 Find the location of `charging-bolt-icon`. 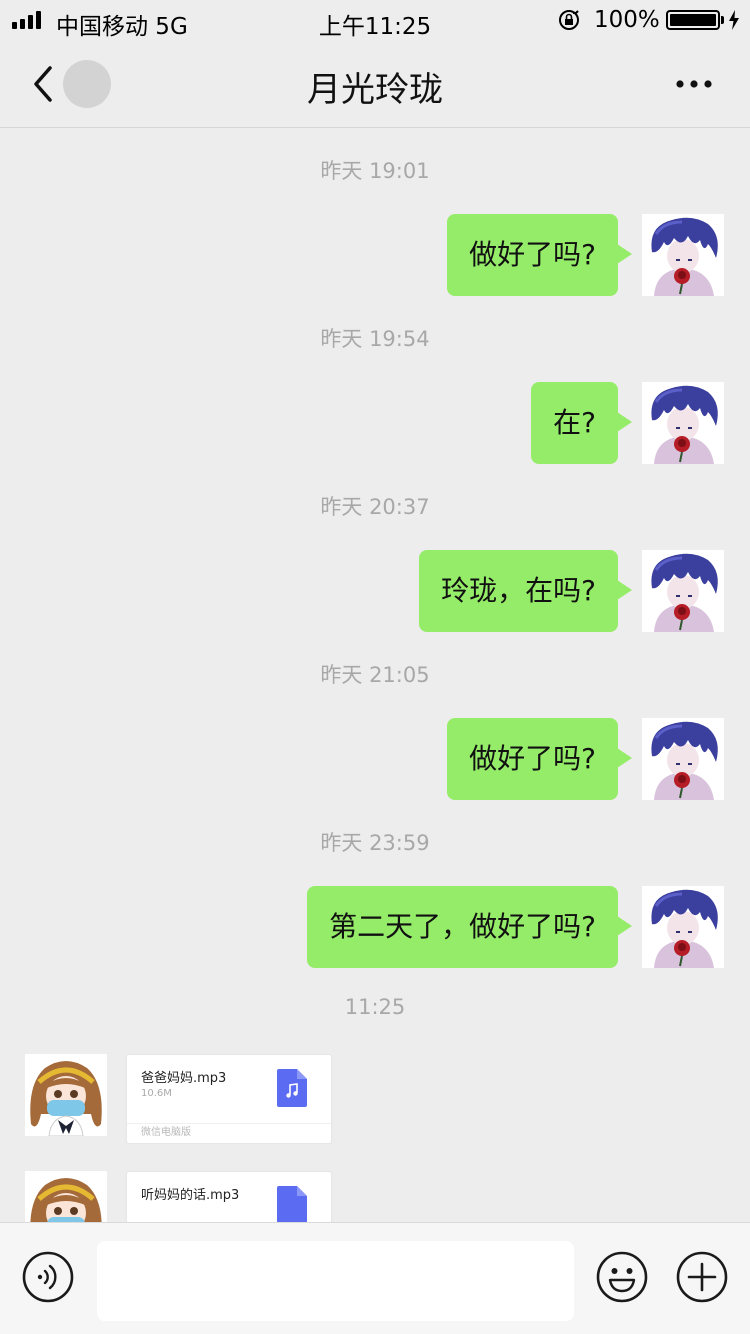

charging-bolt-icon is located at coordinates (734, 20).